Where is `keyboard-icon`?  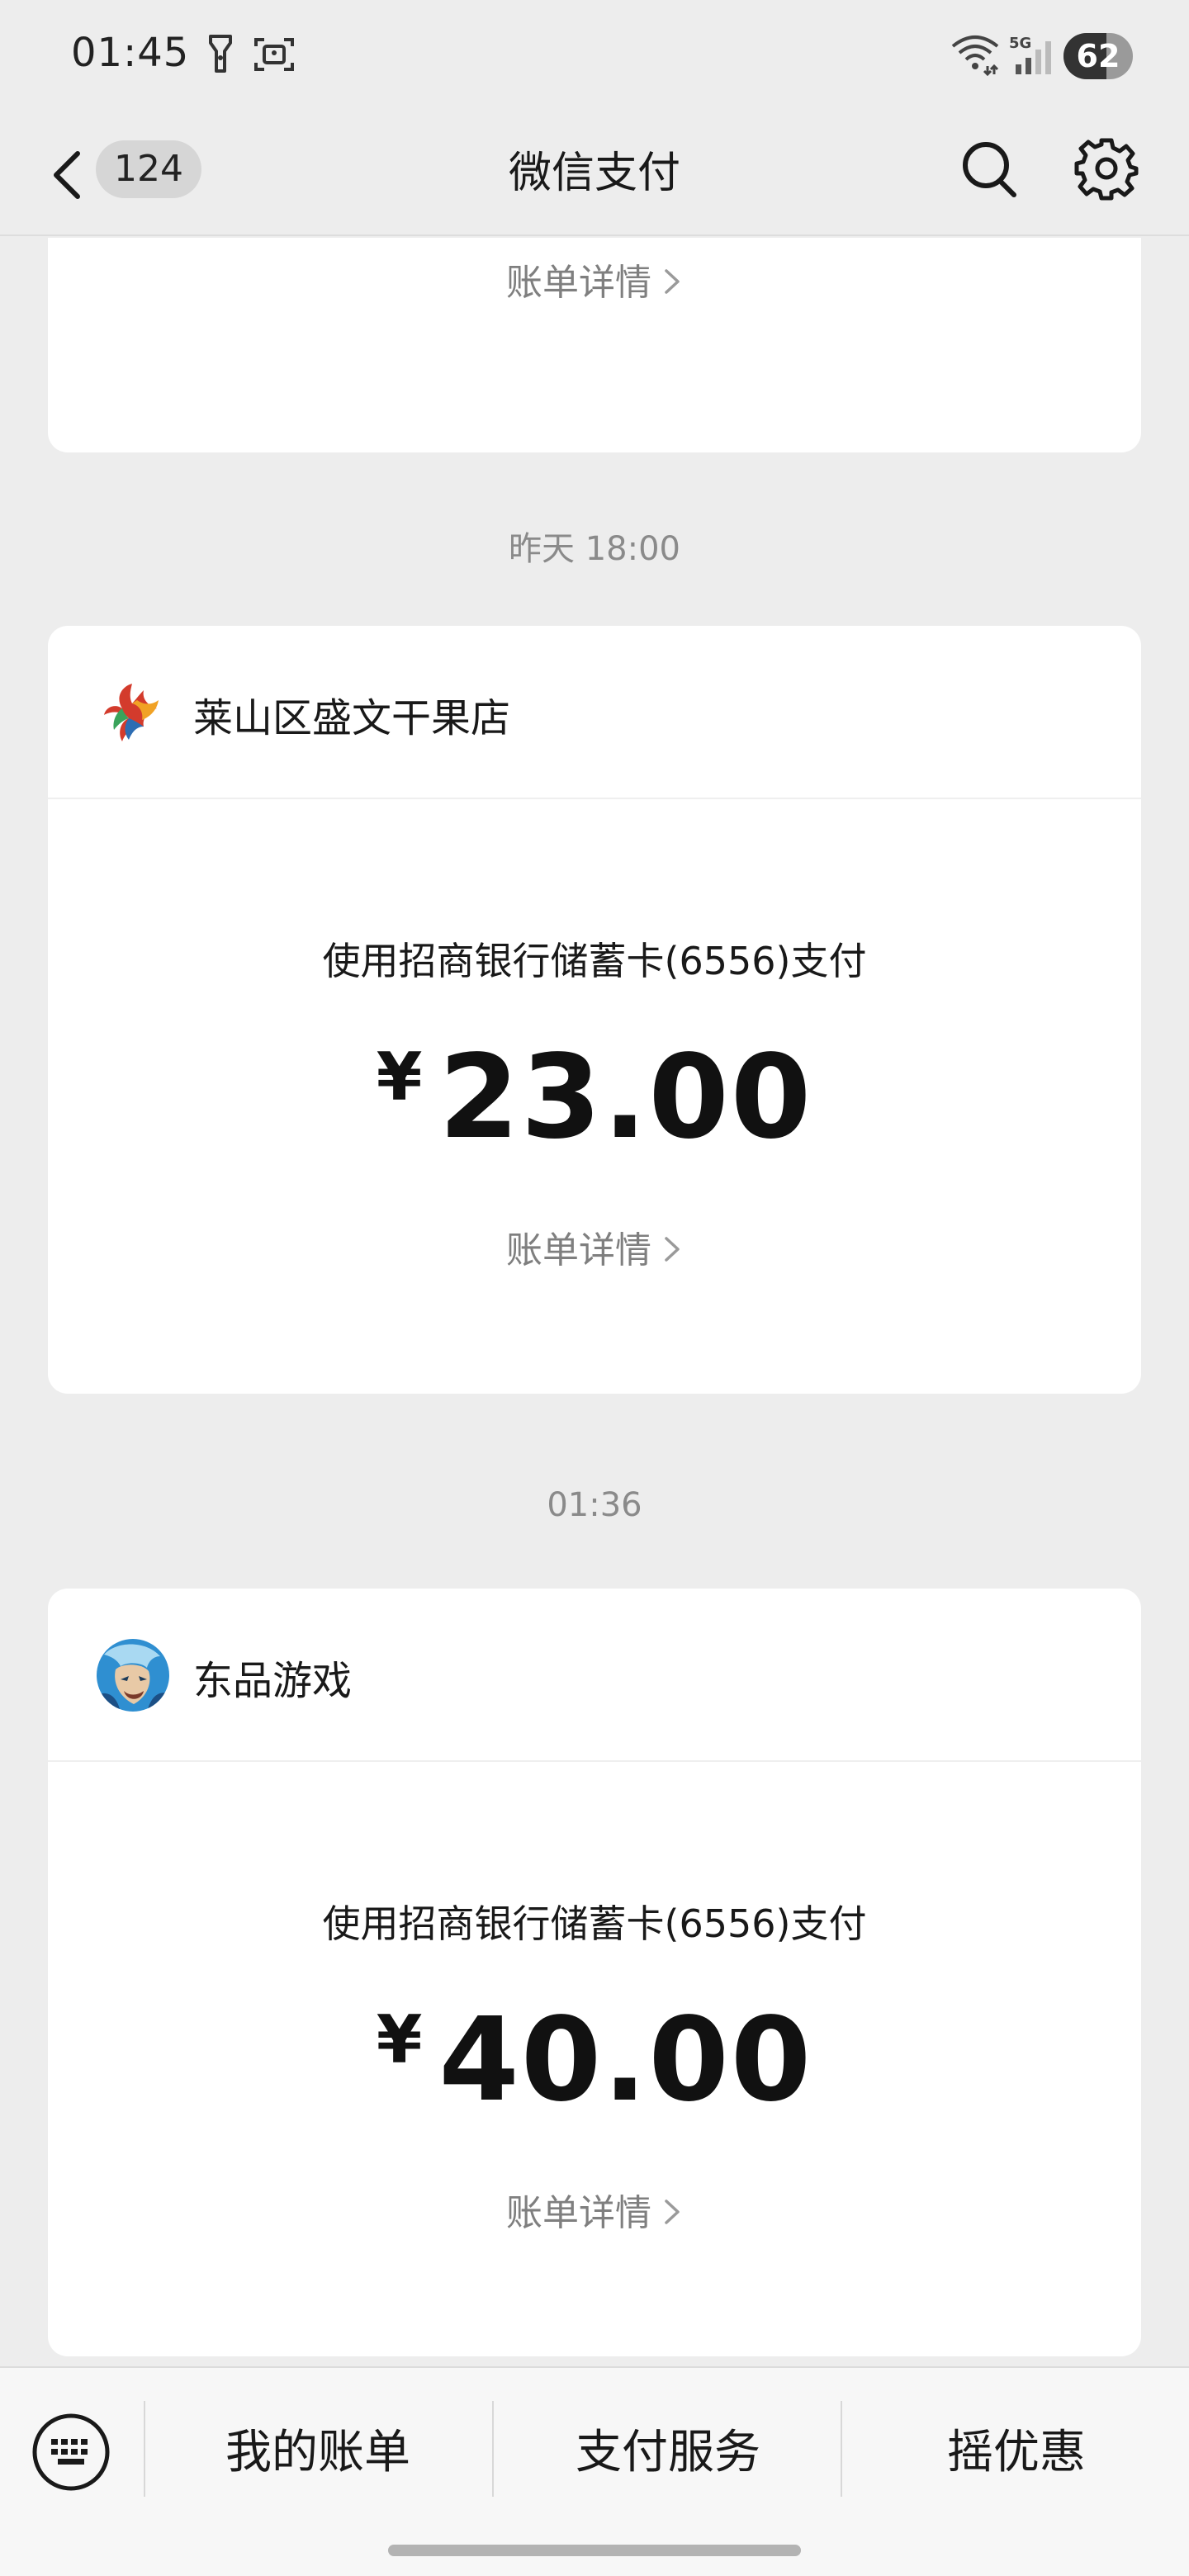 keyboard-icon is located at coordinates (71, 2452).